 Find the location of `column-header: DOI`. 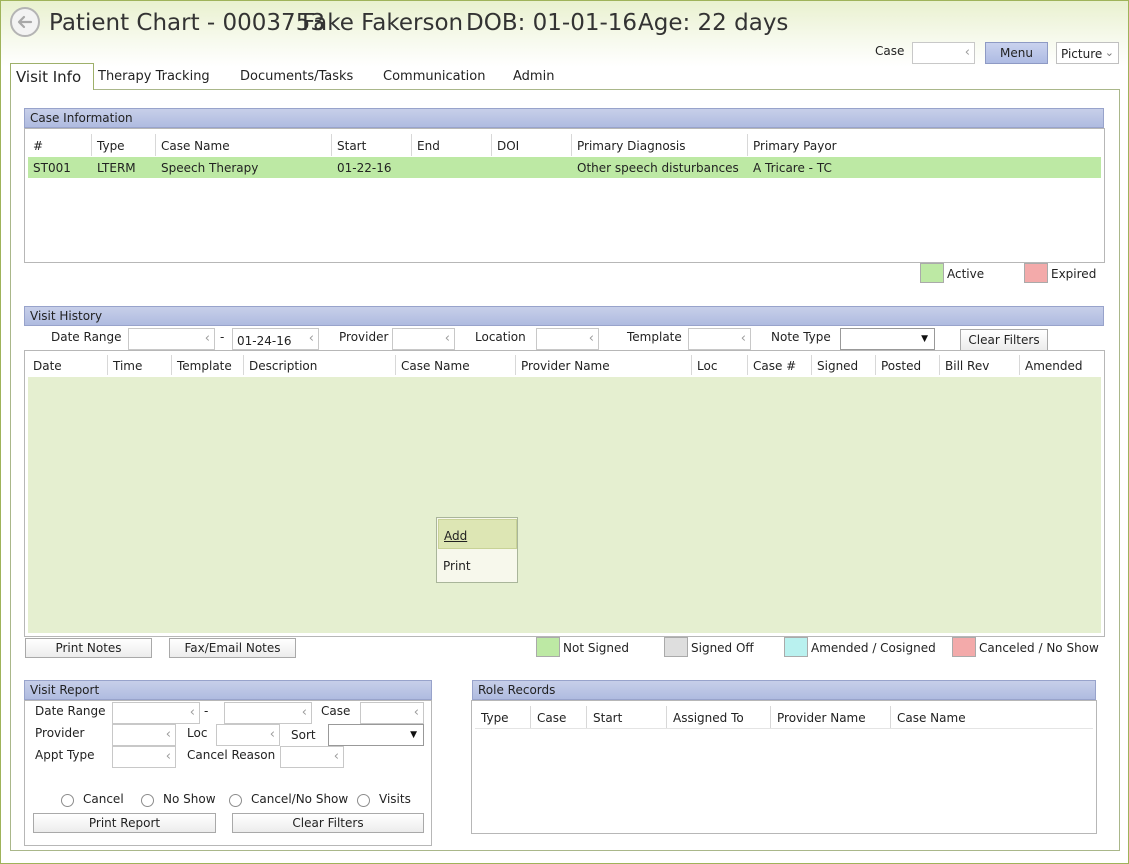

column-header: DOI is located at coordinates (508, 146).